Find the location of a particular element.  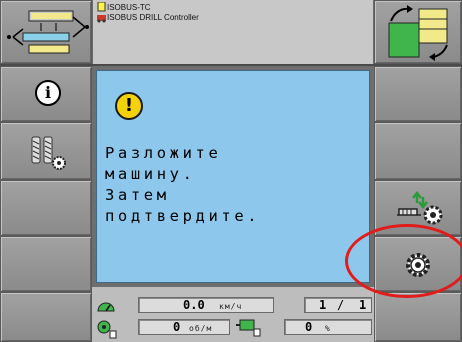

page-field: 1 / 1 is located at coordinates (338, 305).